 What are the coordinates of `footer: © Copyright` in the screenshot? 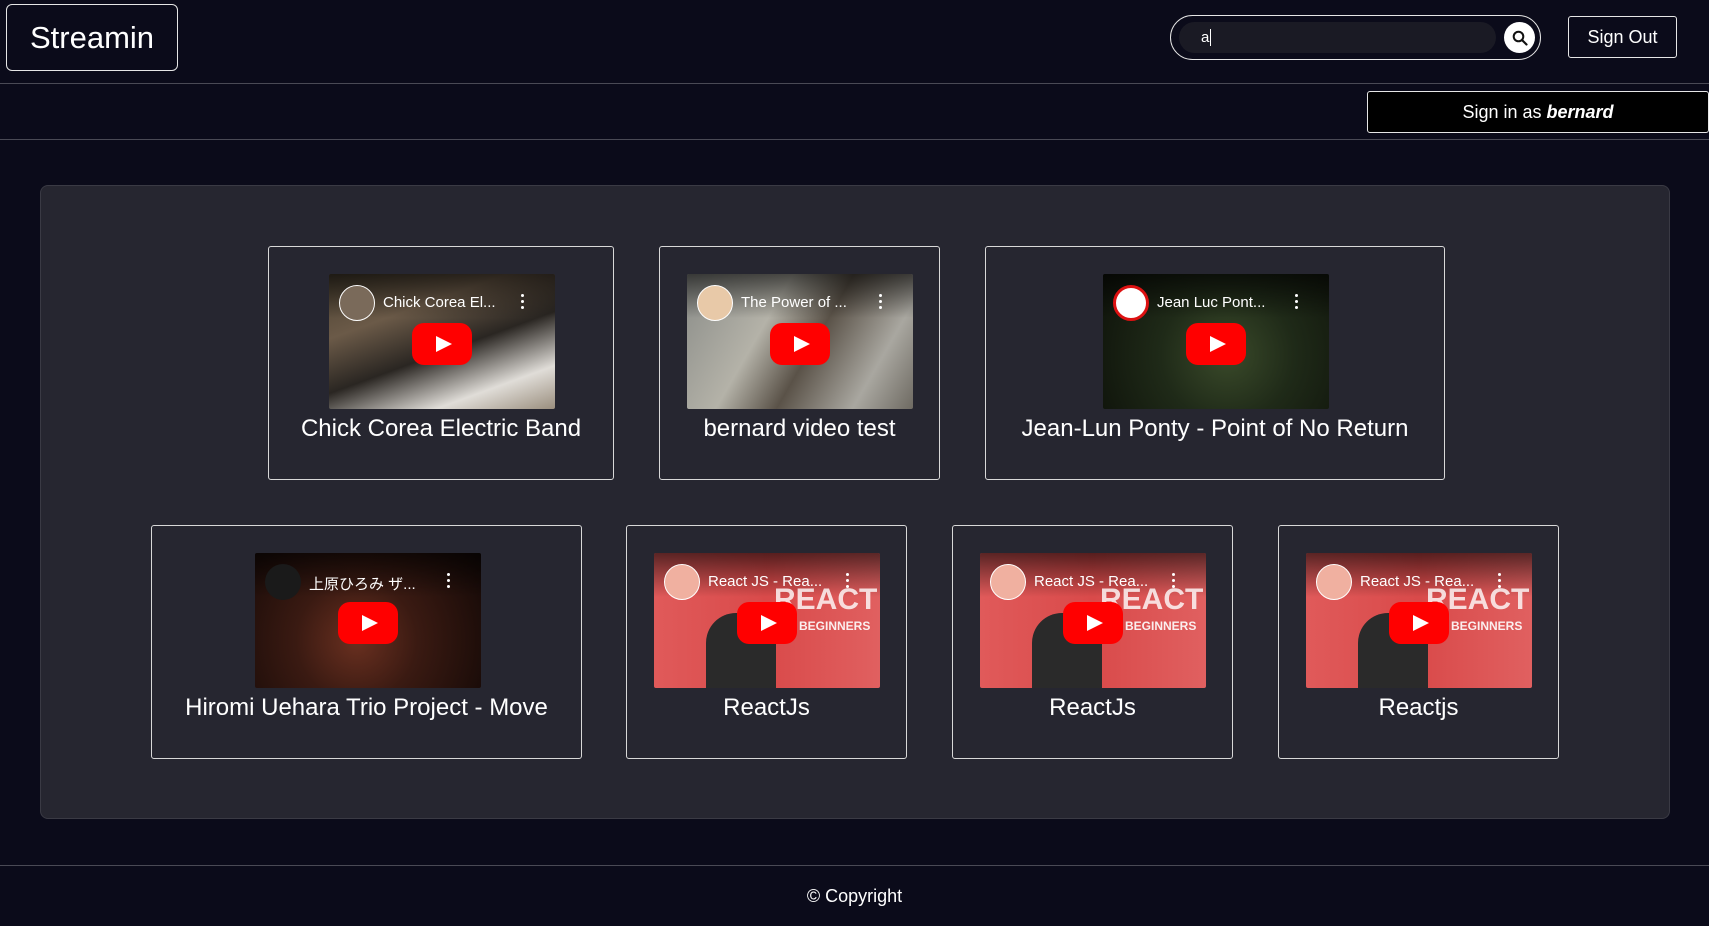 It's located at (854, 895).